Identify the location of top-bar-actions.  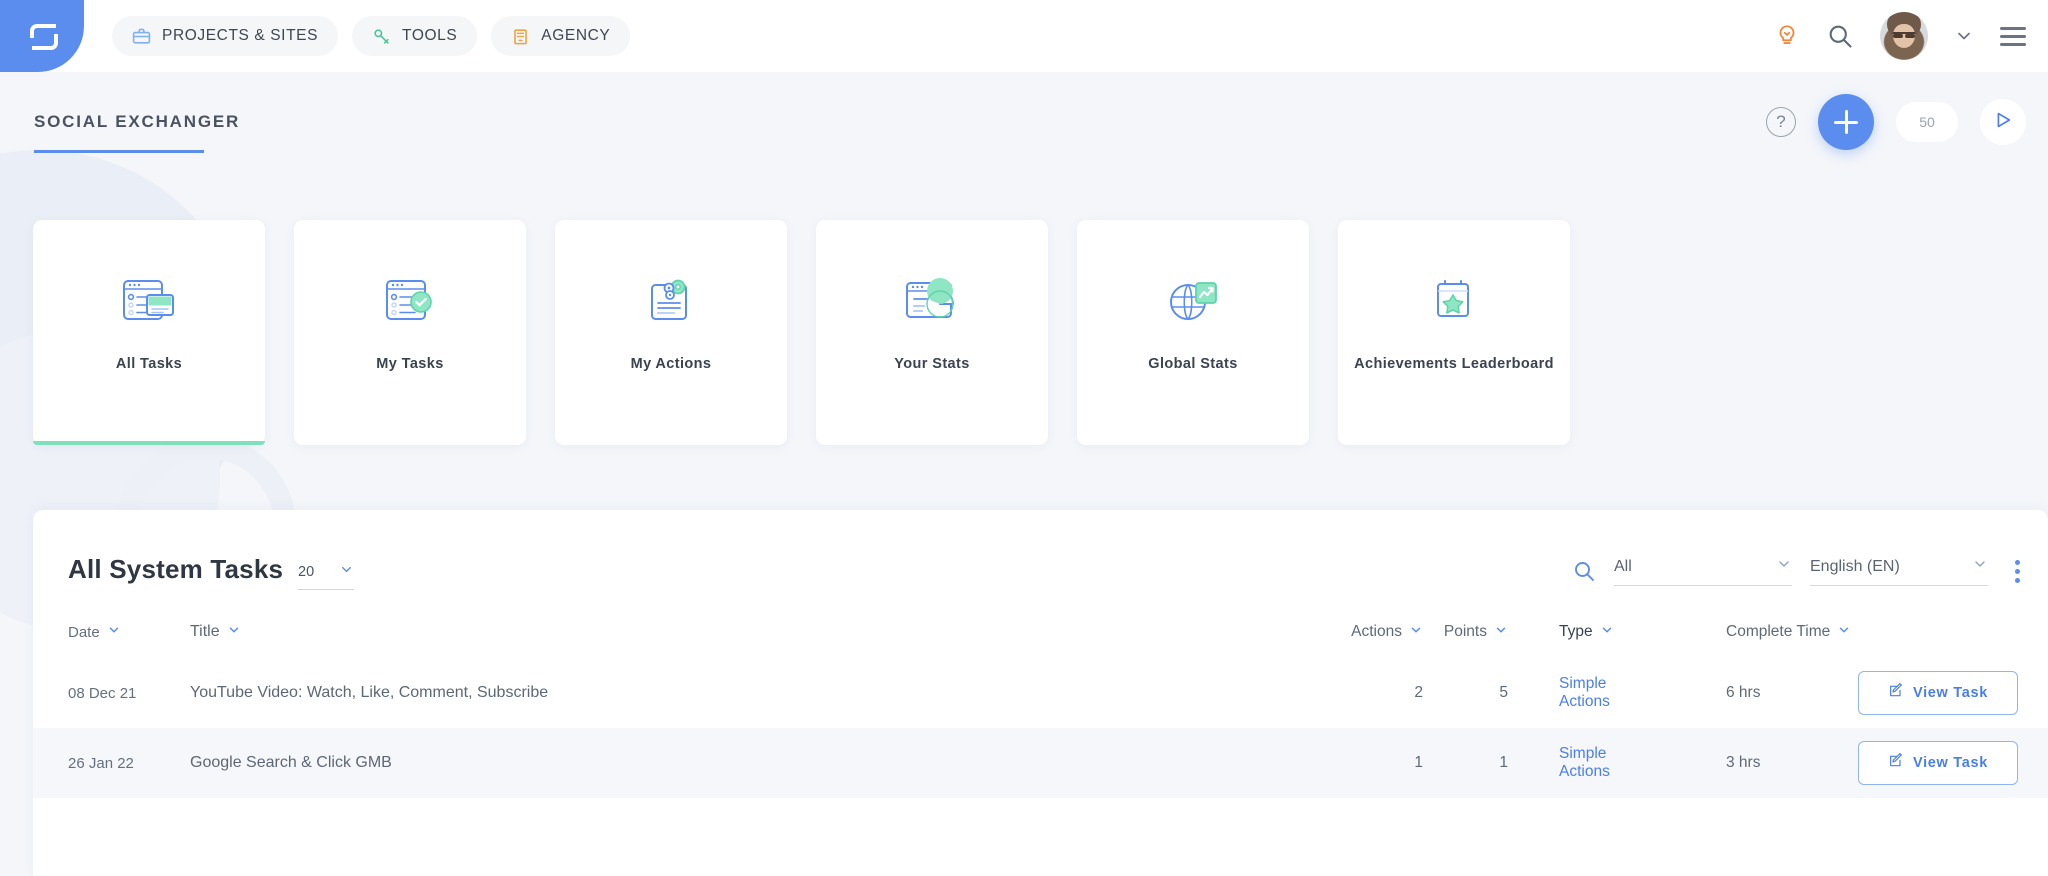
(1900, 36).